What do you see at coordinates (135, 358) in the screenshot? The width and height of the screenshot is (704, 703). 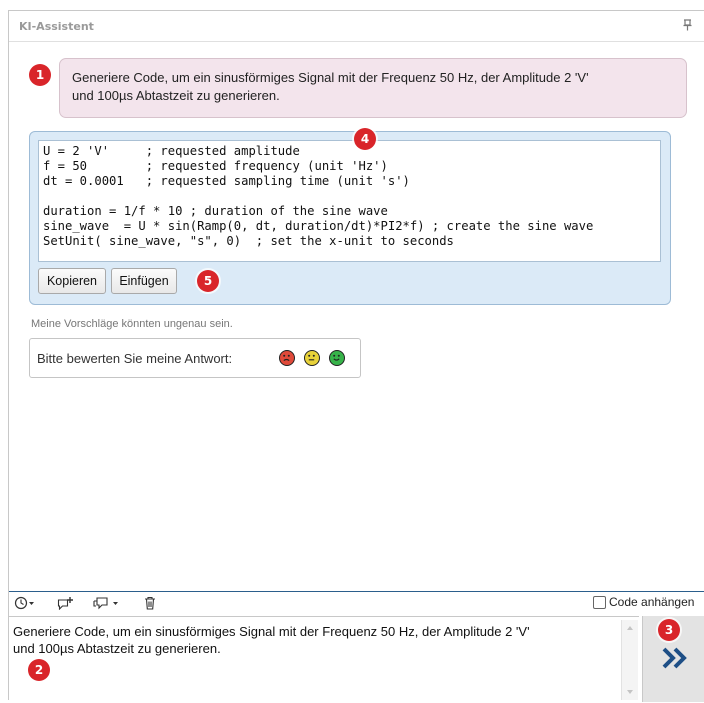 I see `rating-label: Bitte bewerten Sie meine Antwort:` at bounding box center [135, 358].